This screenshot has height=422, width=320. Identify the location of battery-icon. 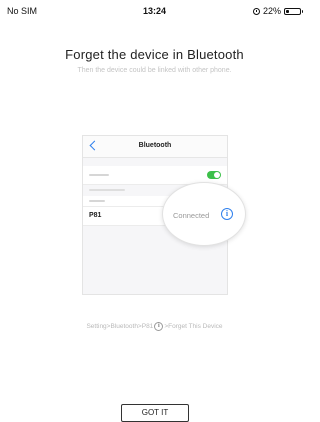
(293, 11).